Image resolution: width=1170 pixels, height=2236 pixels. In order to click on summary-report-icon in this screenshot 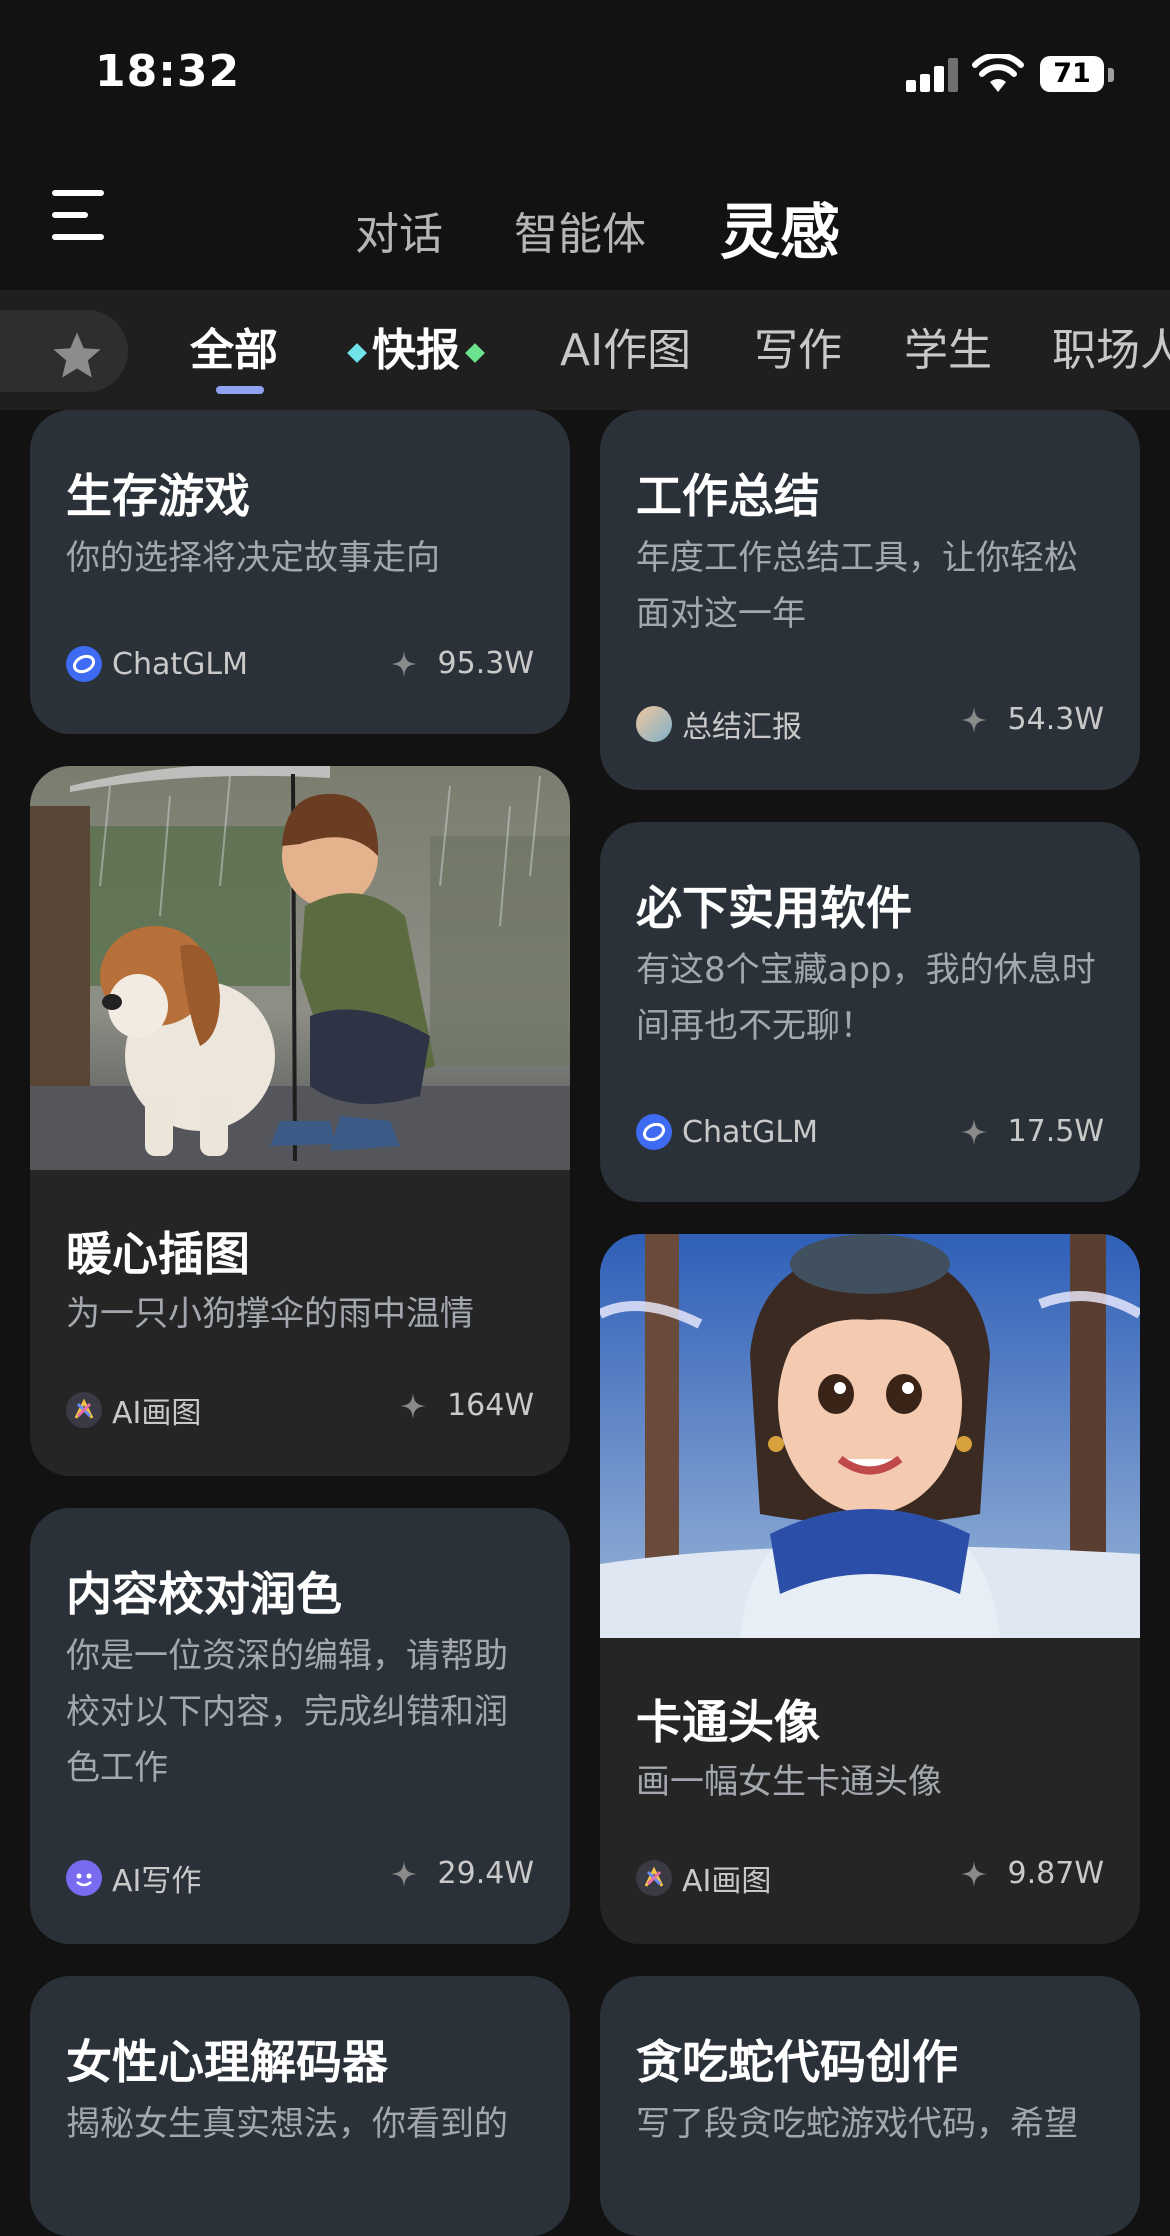, I will do `click(654, 724)`.